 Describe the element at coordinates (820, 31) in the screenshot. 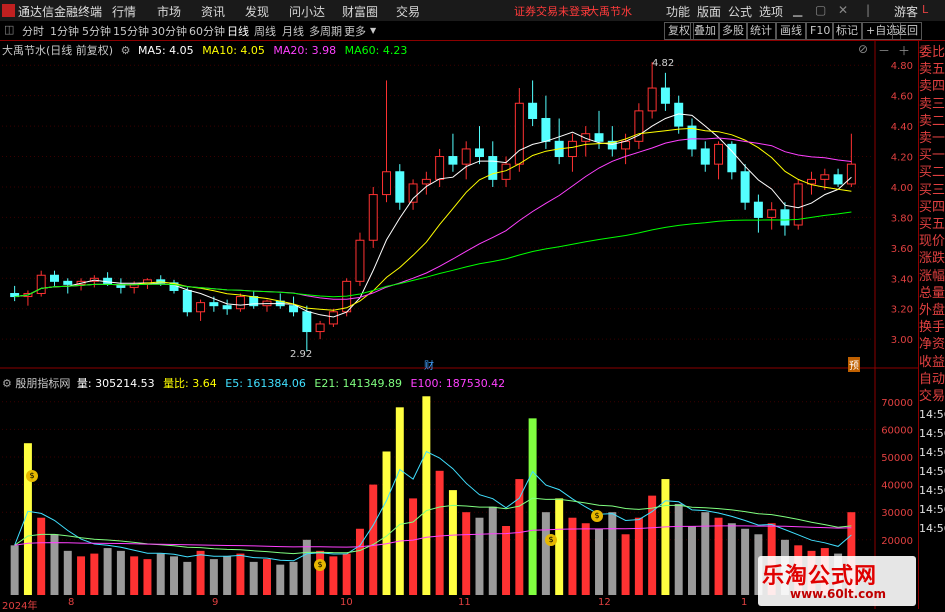

I see `f10-button: F10` at that location.